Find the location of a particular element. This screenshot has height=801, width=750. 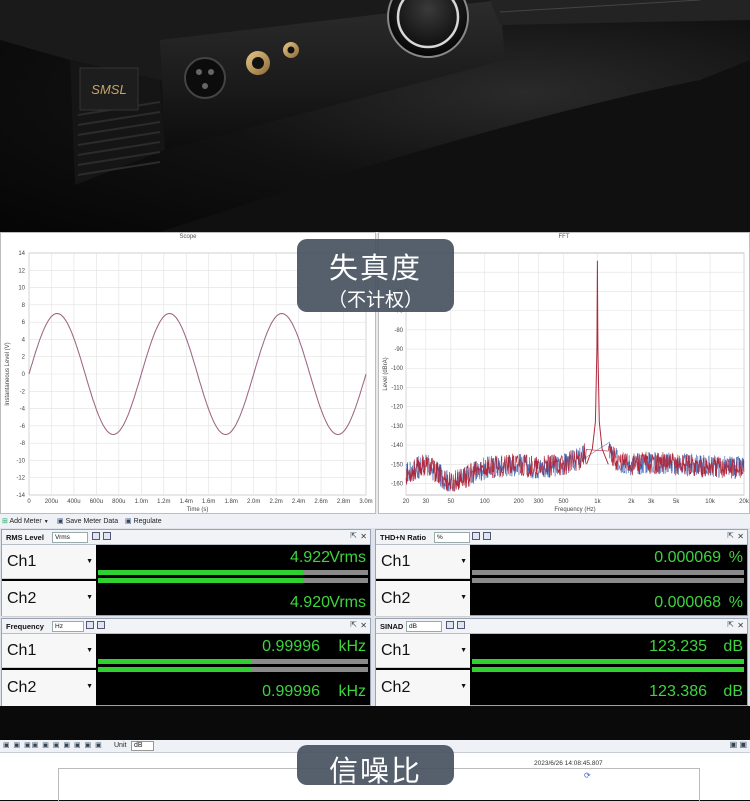

snr-caption-title: 信噪比 is located at coordinates (375, 772).